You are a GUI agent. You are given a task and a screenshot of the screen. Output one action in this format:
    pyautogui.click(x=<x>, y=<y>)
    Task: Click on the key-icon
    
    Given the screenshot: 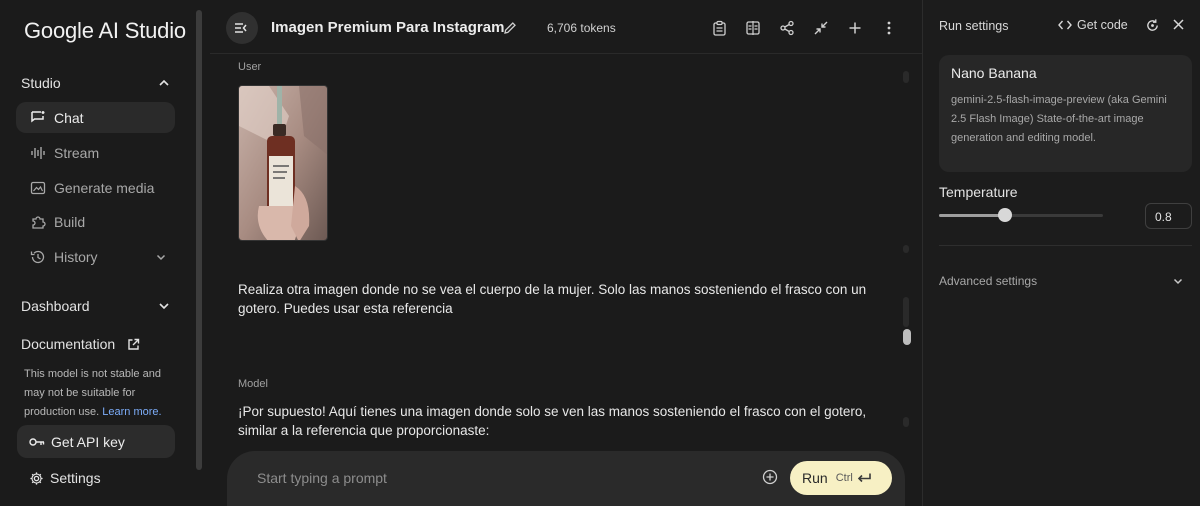 What is the action you would take?
    pyautogui.click(x=37, y=441)
    